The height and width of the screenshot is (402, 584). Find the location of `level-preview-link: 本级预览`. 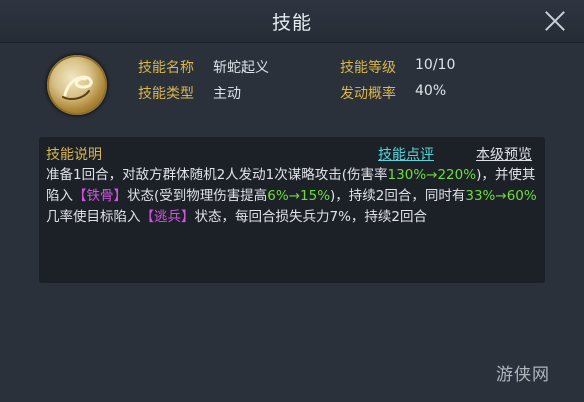

level-preview-link: 本级预览 is located at coordinates (504, 154).